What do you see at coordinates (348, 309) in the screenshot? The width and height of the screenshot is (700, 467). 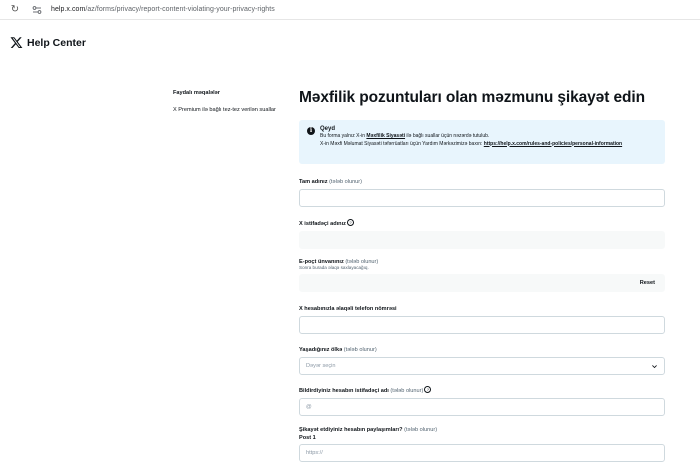 I see `phone-label: X hesabınızla əlaqəli telefon nömrəsi` at bounding box center [348, 309].